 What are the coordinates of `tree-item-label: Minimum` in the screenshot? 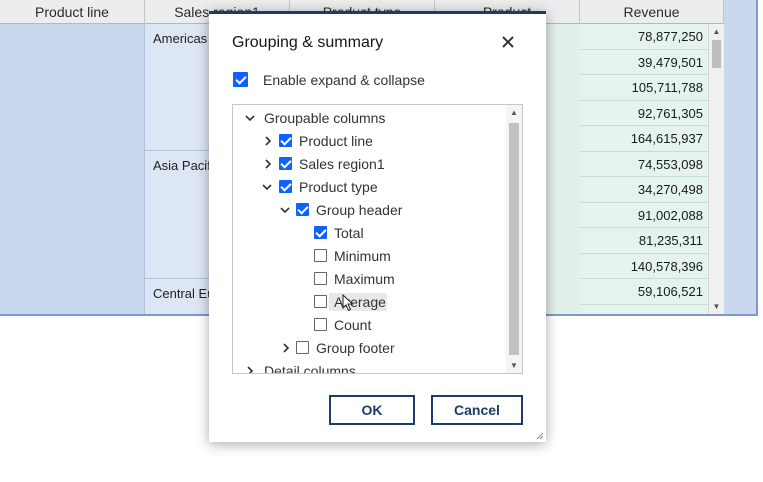 It's located at (362, 256).